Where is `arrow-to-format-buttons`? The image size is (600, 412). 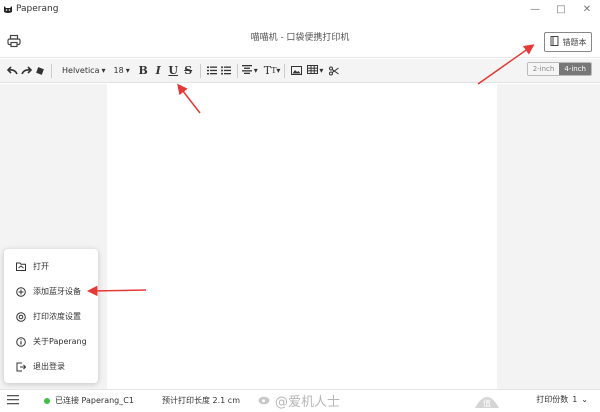
arrow-to-format-buttons is located at coordinates (189, 98).